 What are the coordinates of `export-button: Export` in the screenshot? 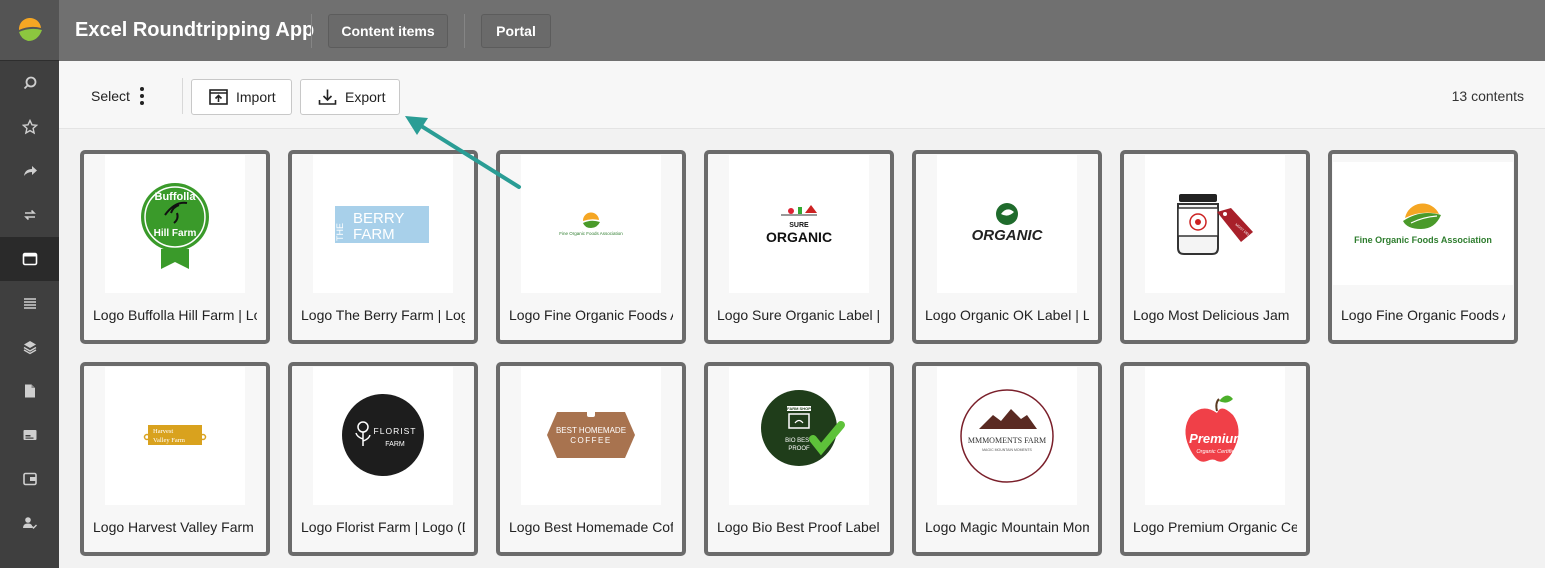 It's located at (350, 97).